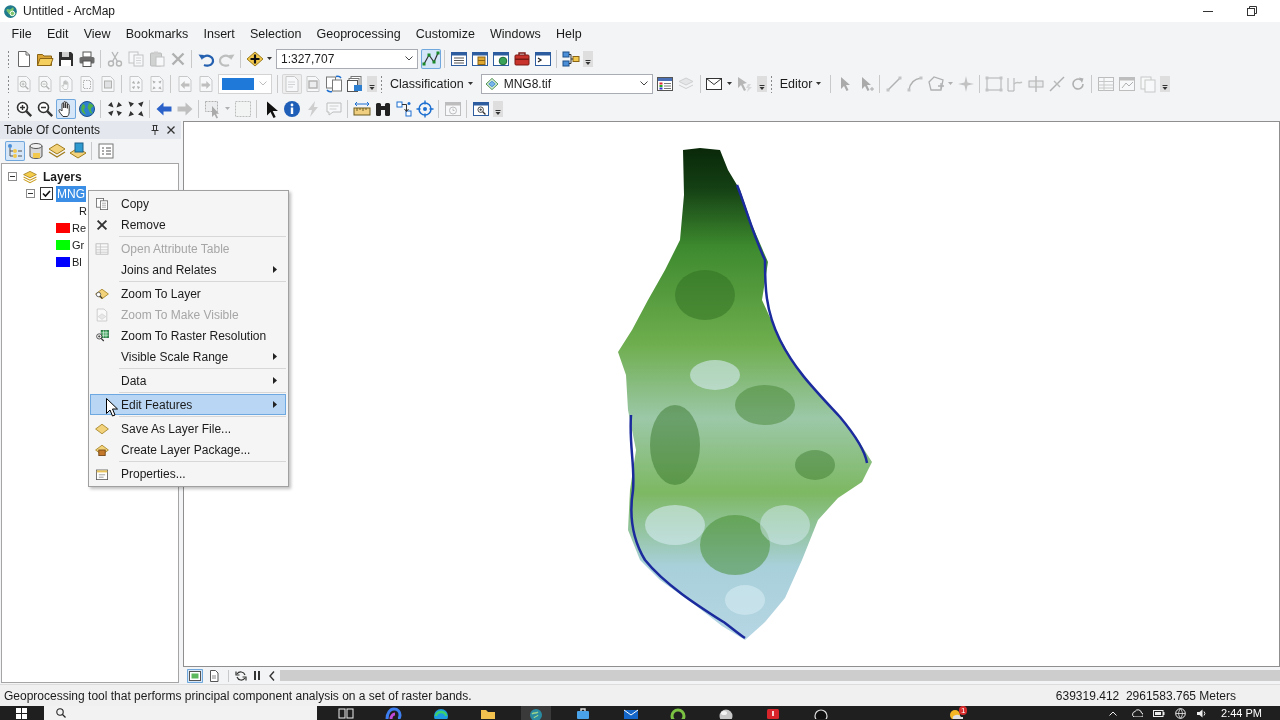 This screenshot has width=1280, height=720. I want to click on panel-title: Table Of Contents, so click(53, 130).